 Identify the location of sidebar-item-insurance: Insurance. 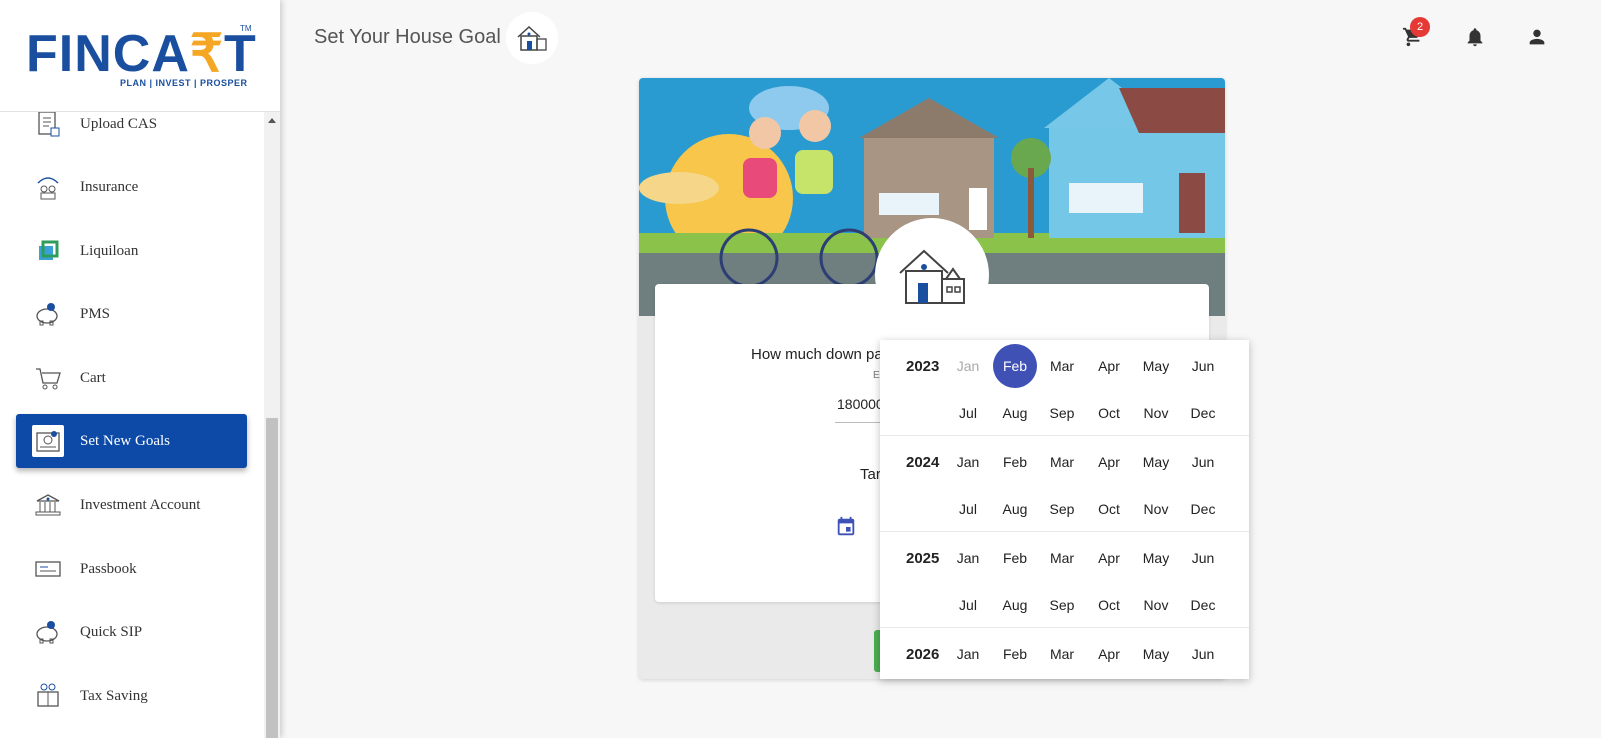
(131, 187).